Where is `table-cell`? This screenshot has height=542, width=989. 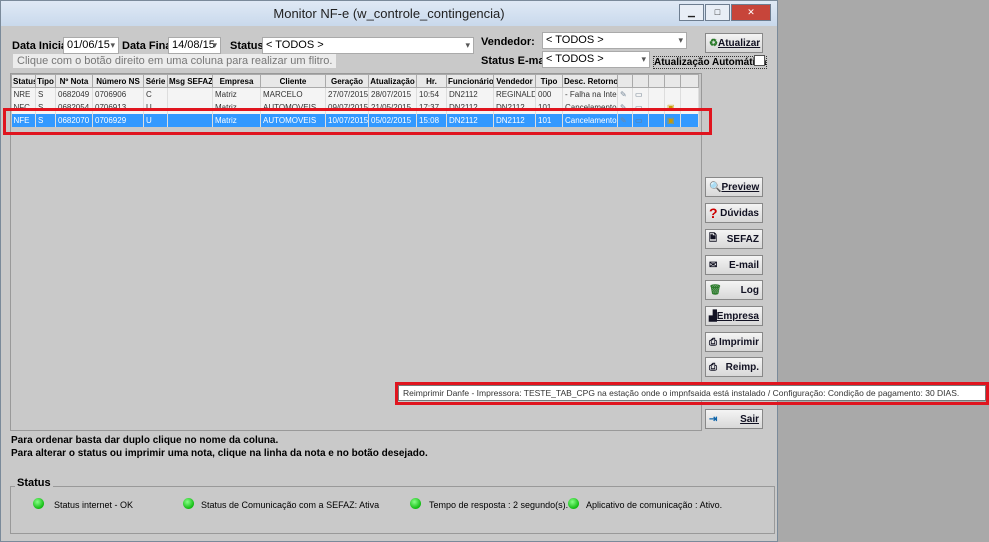
table-cell is located at coordinates (190, 94).